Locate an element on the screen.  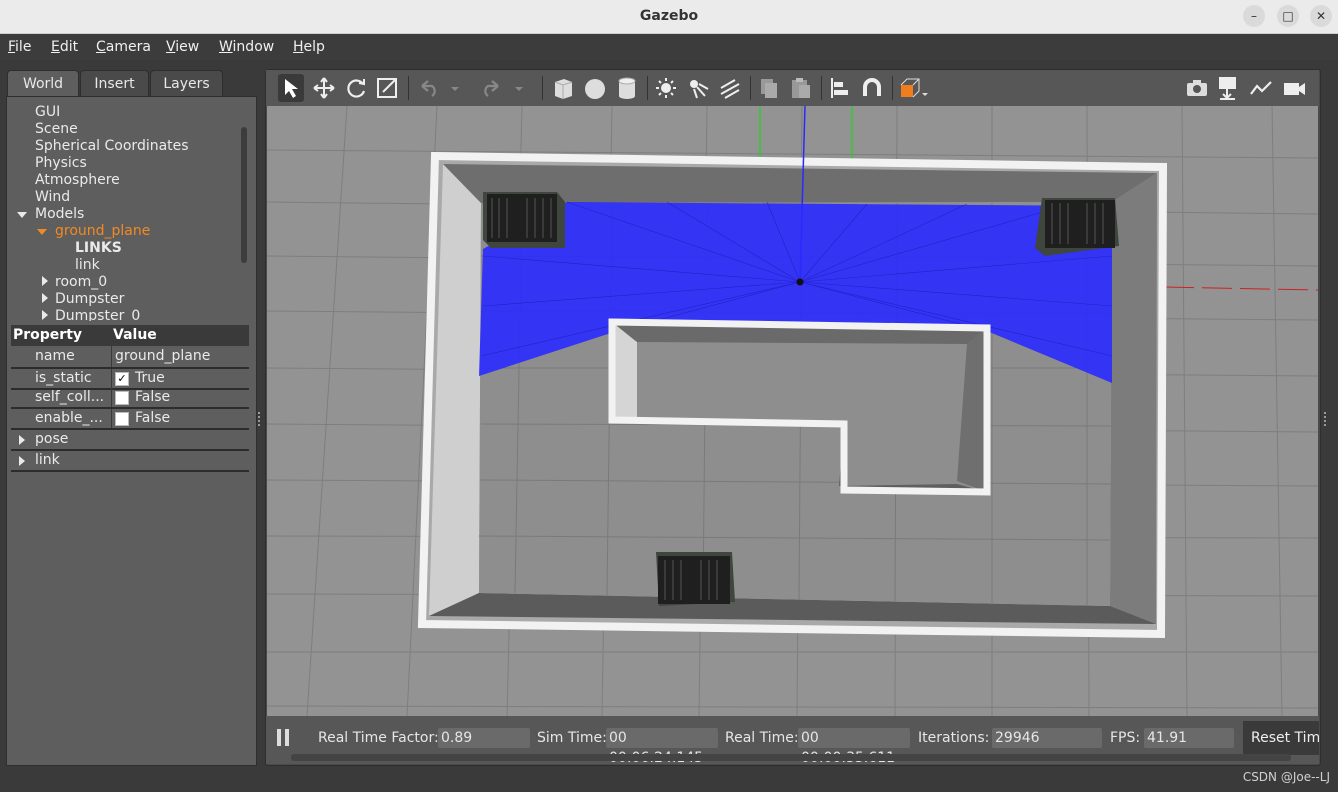
menu-camera: Camera is located at coordinates (123, 47).